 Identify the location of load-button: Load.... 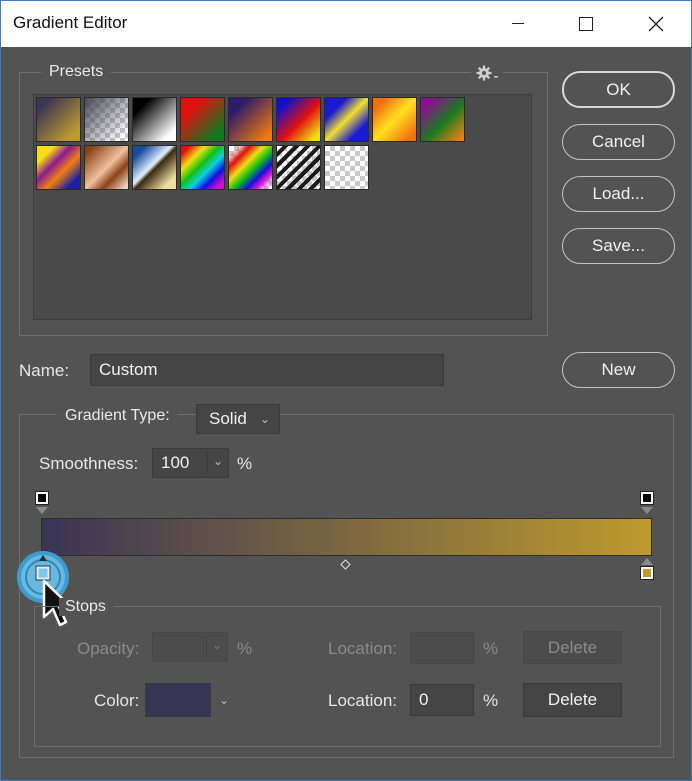
(618, 194).